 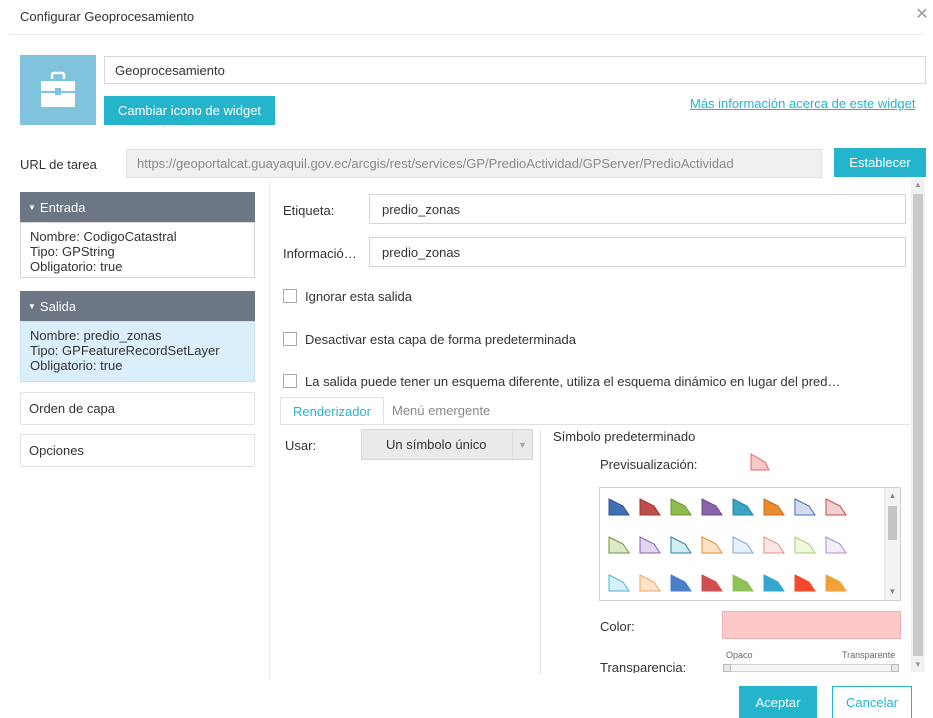 What do you see at coordinates (811, 625) in the screenshot?
I see `color-picker` at bounding box center [811, 625].